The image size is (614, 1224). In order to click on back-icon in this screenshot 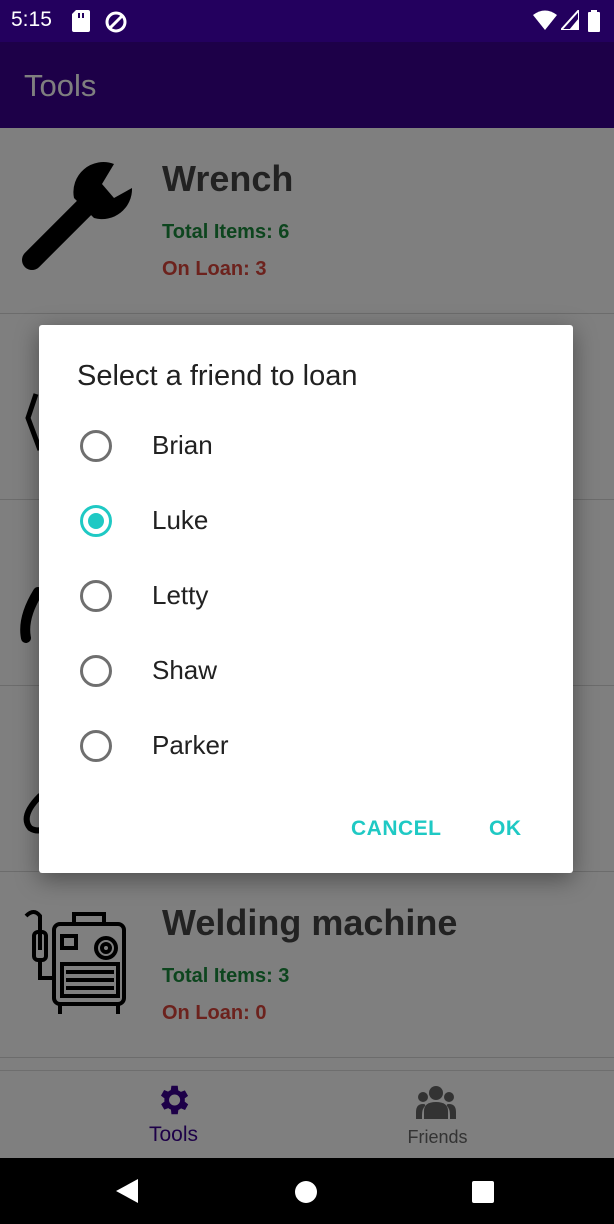, I will do `click(127, 1191)`.